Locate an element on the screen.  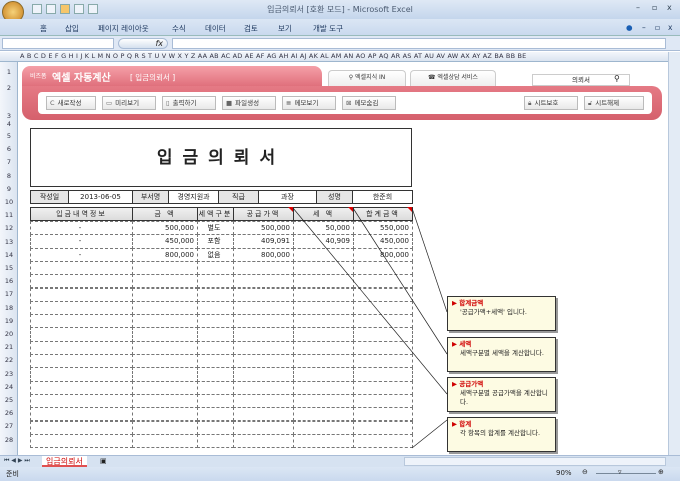
fx-button: fx is located at coordinates (143, 43).